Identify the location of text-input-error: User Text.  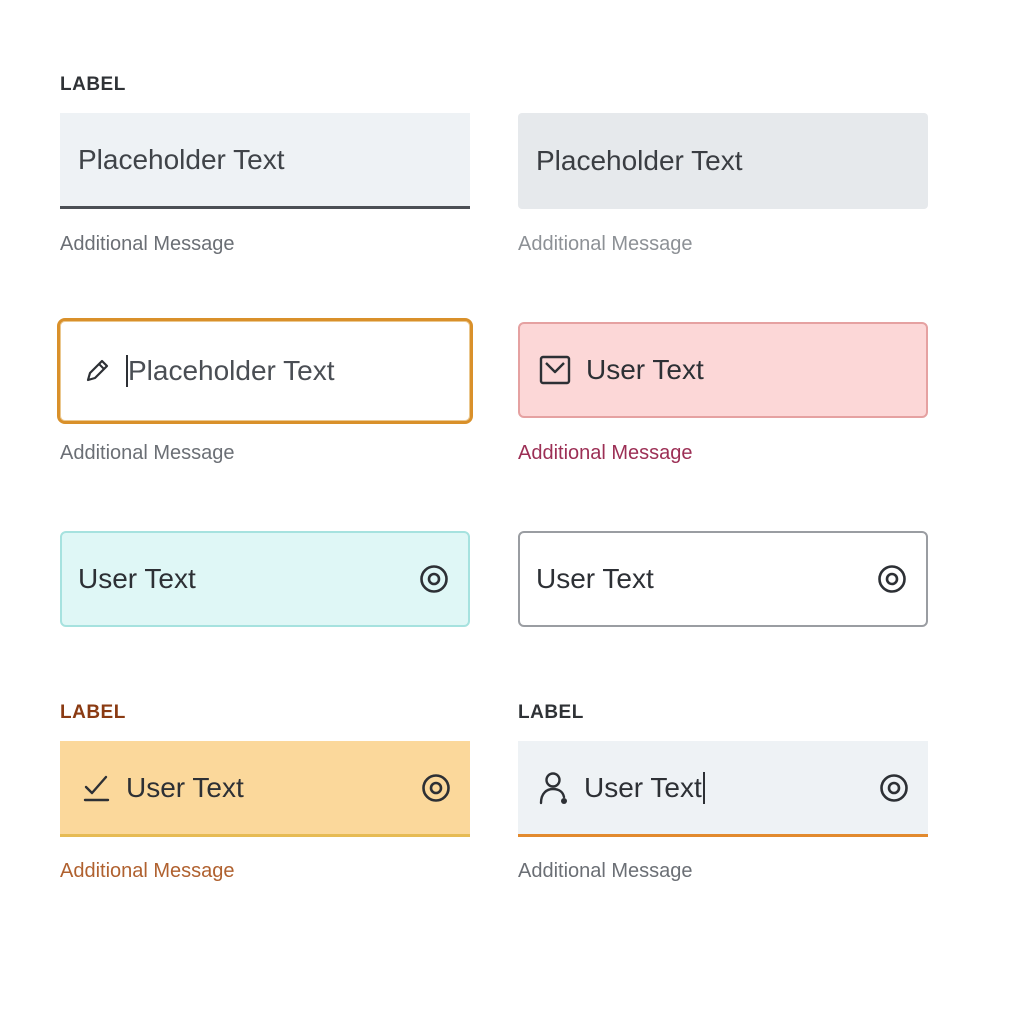
(723, 370).